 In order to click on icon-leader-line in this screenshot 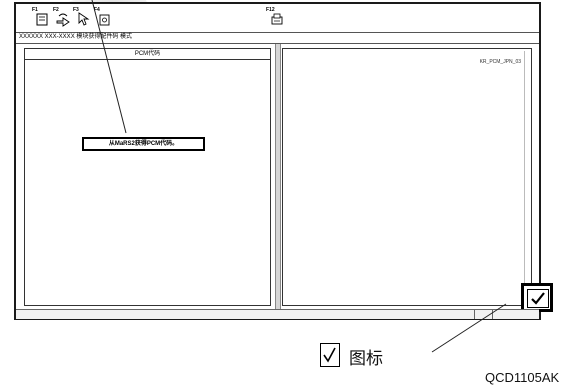, I will do `click(469, 328)`.